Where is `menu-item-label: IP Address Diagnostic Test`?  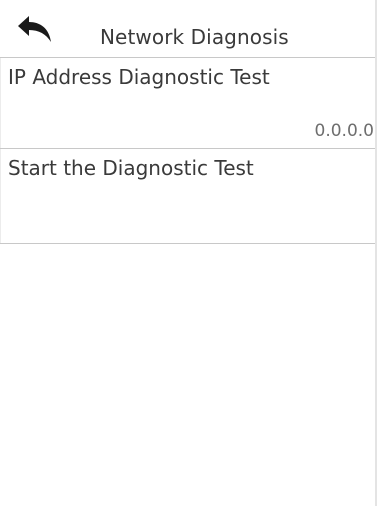 menu-item-label: IP Address Diagnostic Test is located at coordinates (139, 77).